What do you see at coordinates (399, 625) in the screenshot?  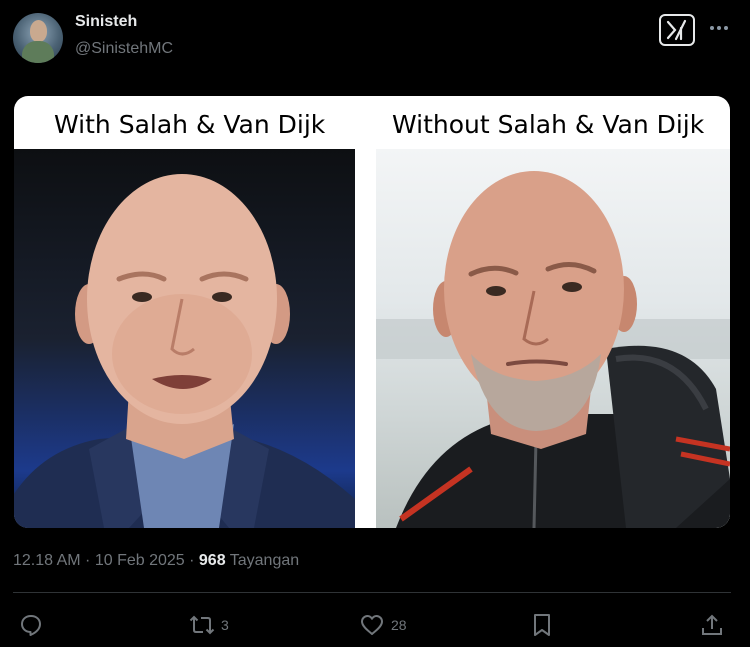 I see `like-count: 28` at bounding box center [399, 625].